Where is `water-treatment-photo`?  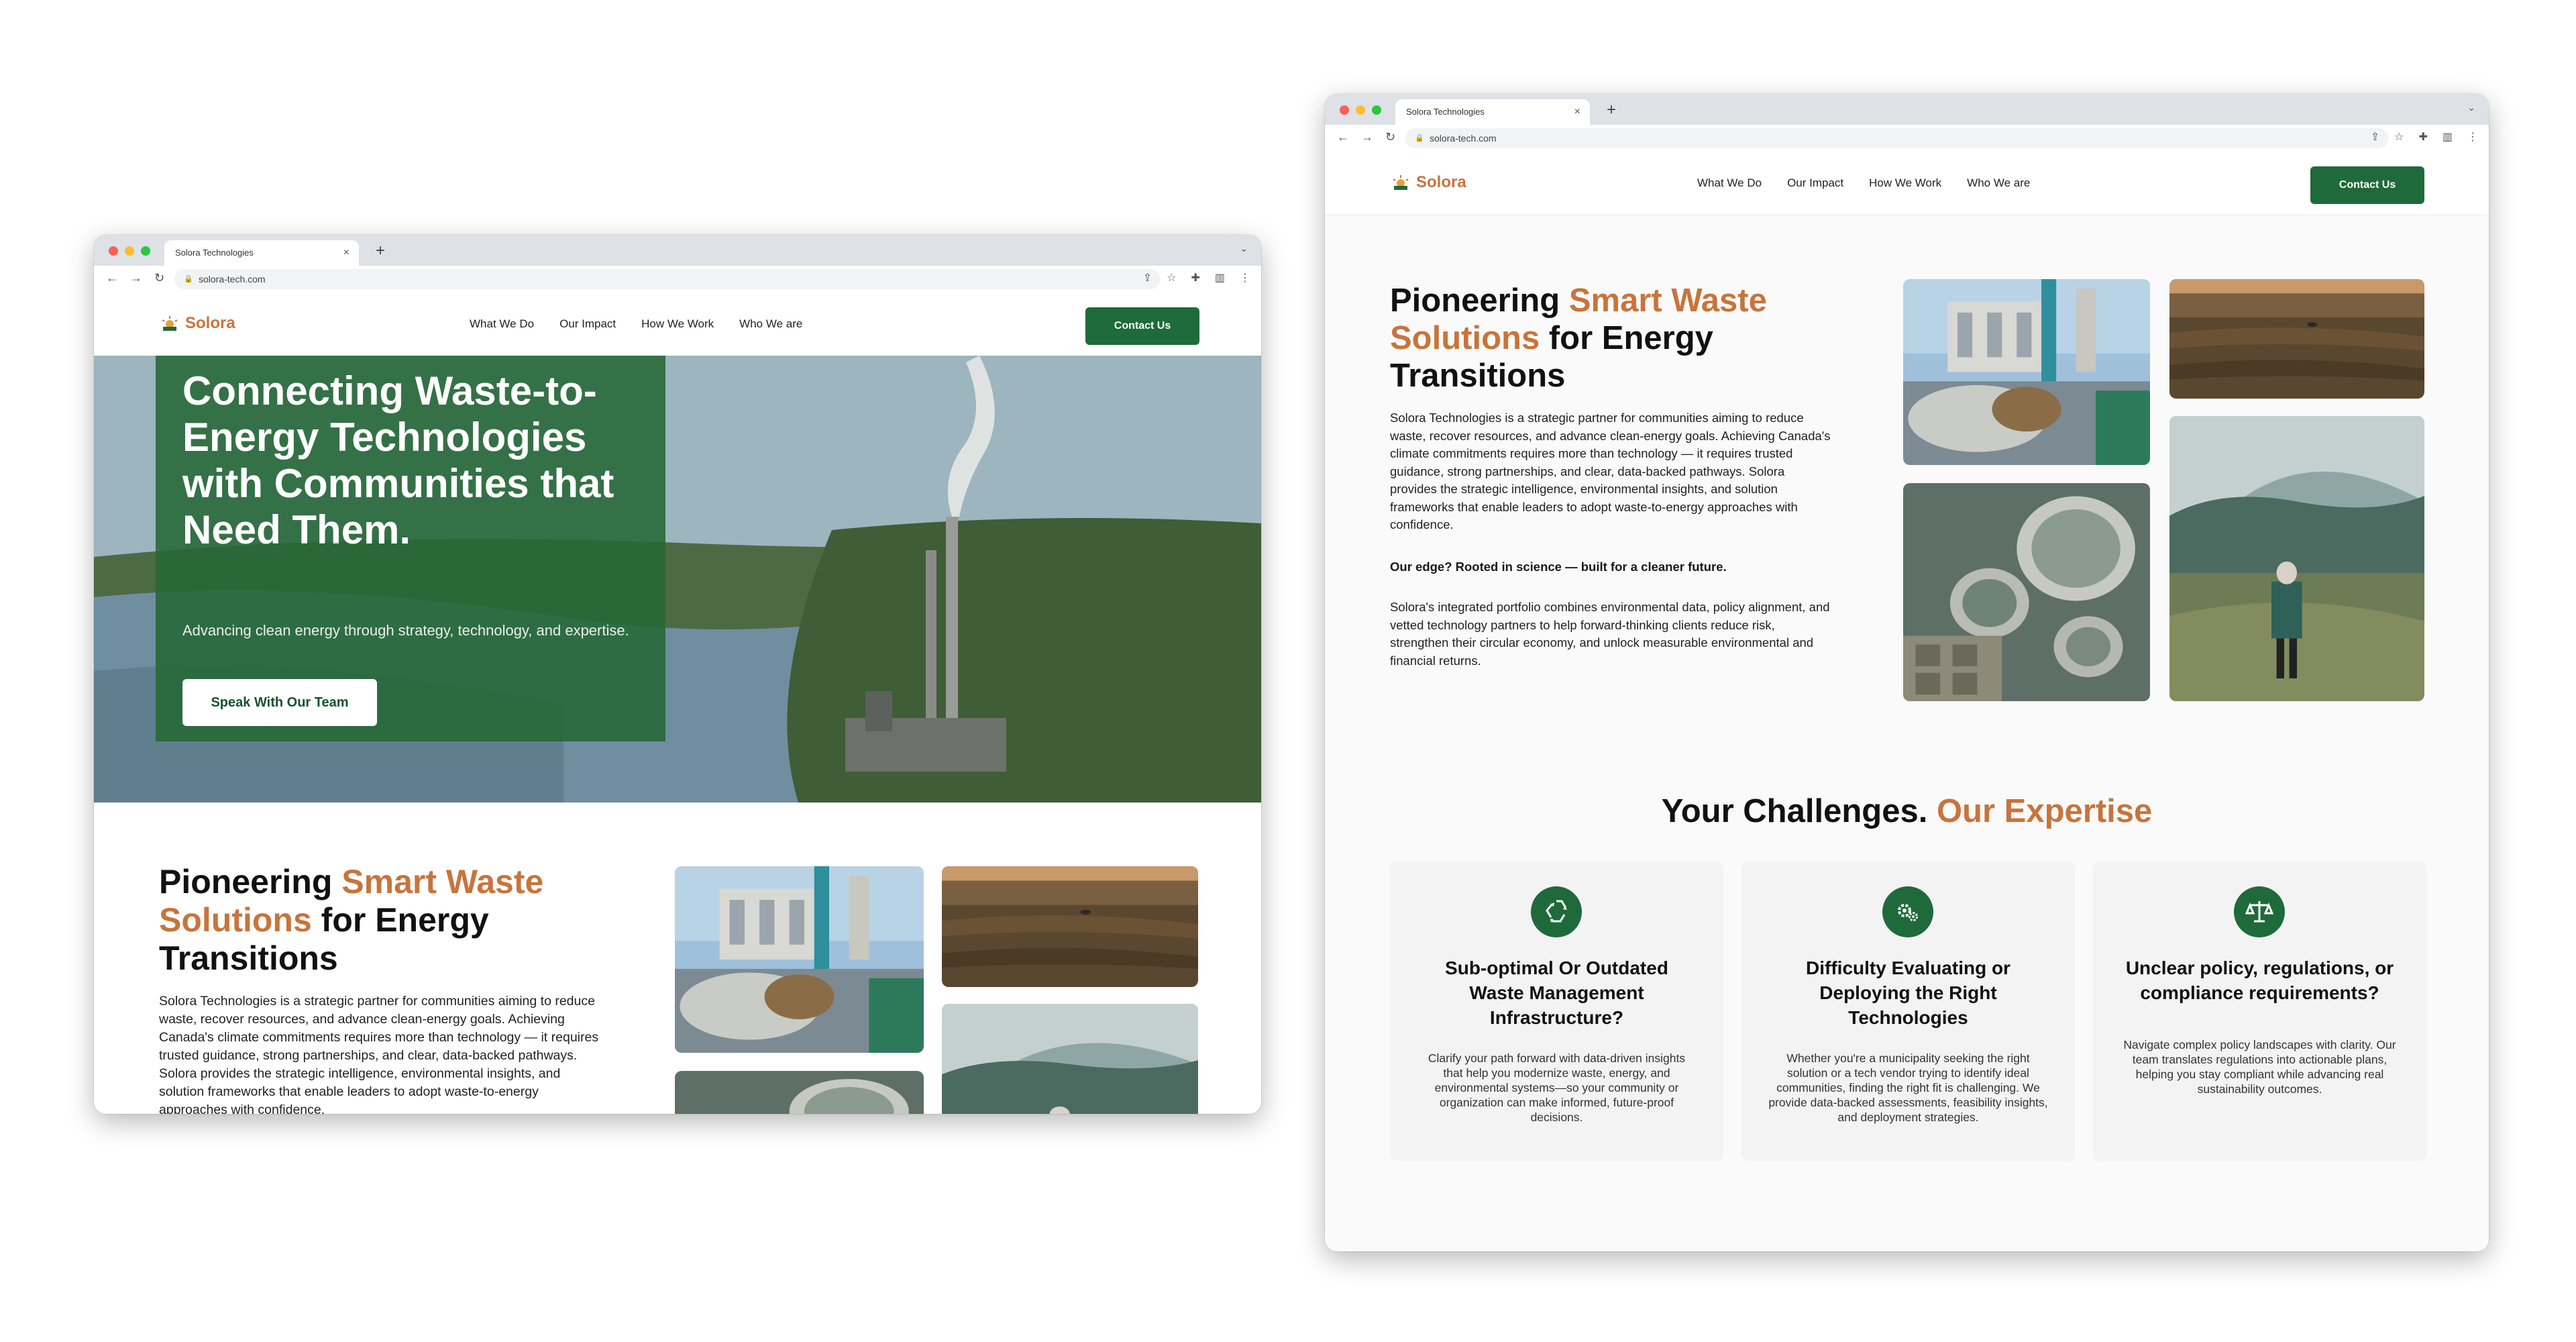 water-treatment-photo is located at coordinates (799, 1092).